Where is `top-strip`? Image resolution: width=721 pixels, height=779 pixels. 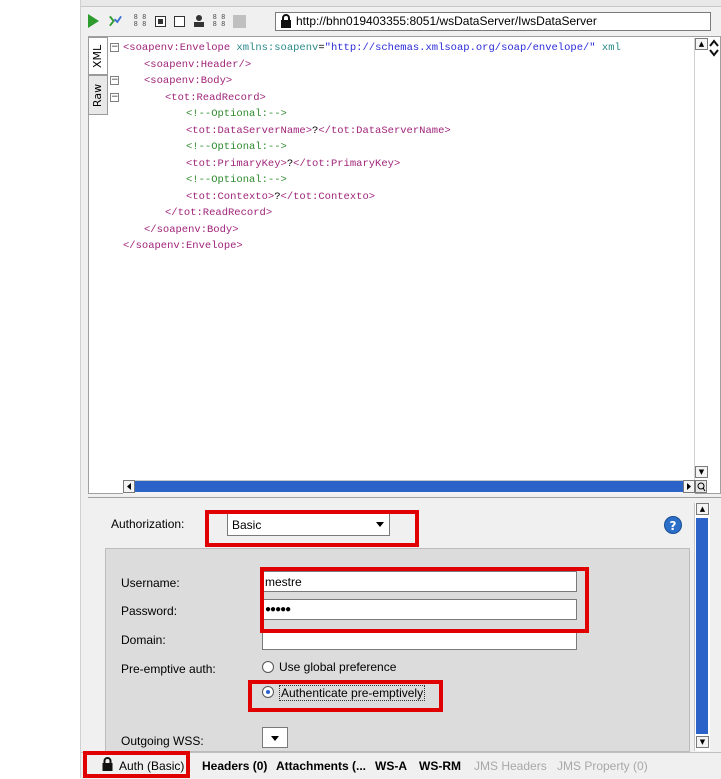
top-strip is located at coordinates (401, 3).